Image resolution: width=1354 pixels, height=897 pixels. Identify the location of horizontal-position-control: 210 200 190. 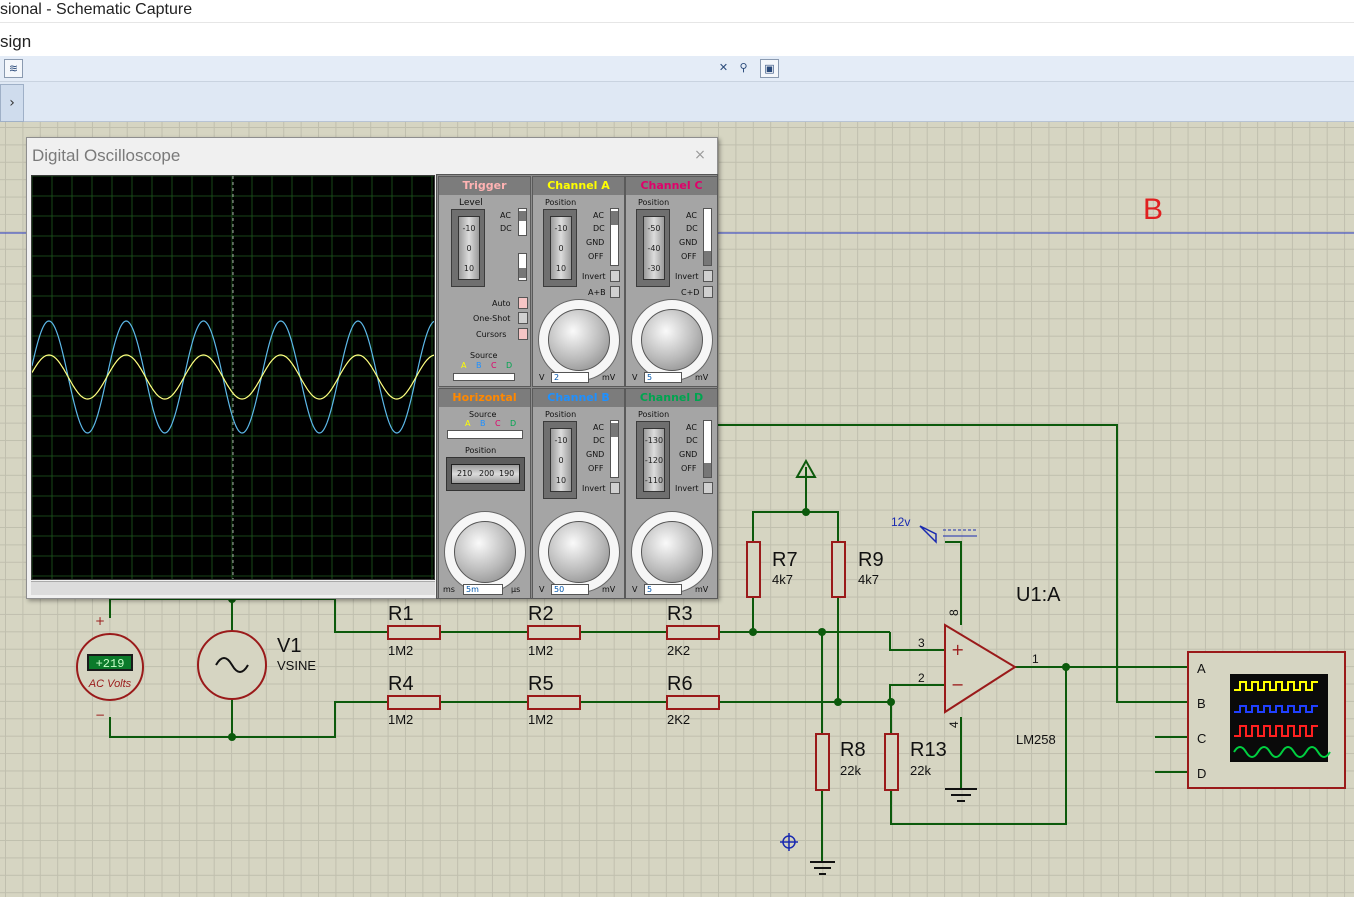
(485, 474).